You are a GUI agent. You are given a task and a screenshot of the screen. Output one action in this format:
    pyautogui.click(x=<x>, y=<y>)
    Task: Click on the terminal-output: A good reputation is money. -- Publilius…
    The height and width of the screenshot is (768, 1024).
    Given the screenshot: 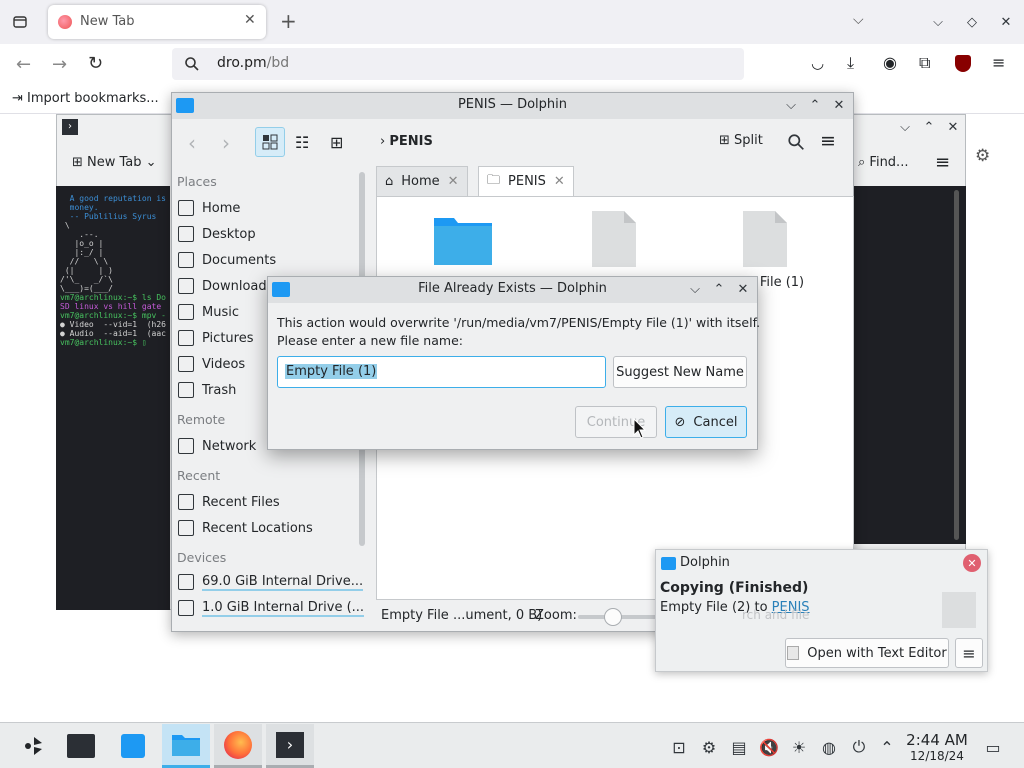 What is the action you would take?
    pyautogui.click(x=113, y=398)
    